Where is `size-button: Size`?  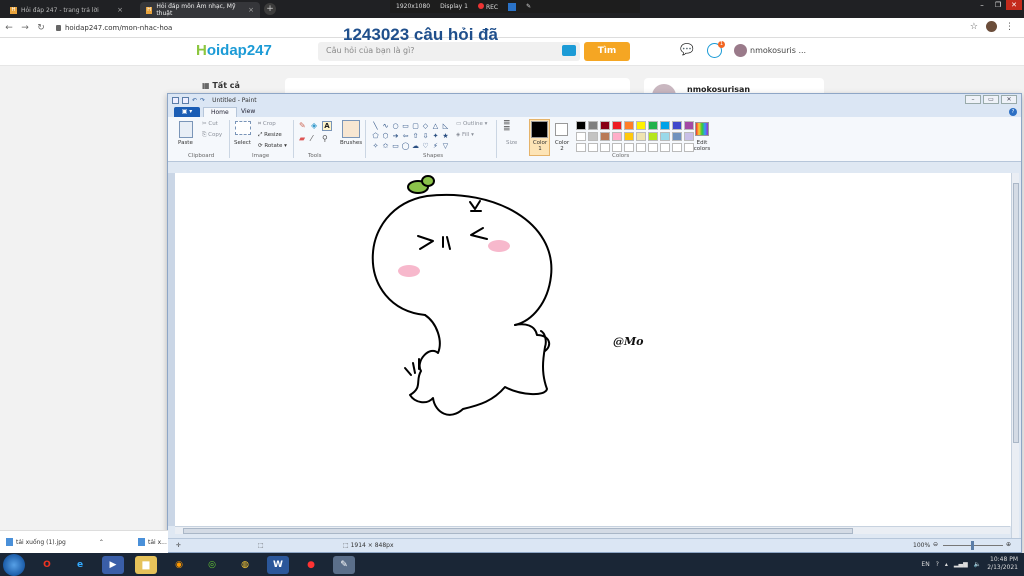
size-button: Size is located at coordinates (511, 143).